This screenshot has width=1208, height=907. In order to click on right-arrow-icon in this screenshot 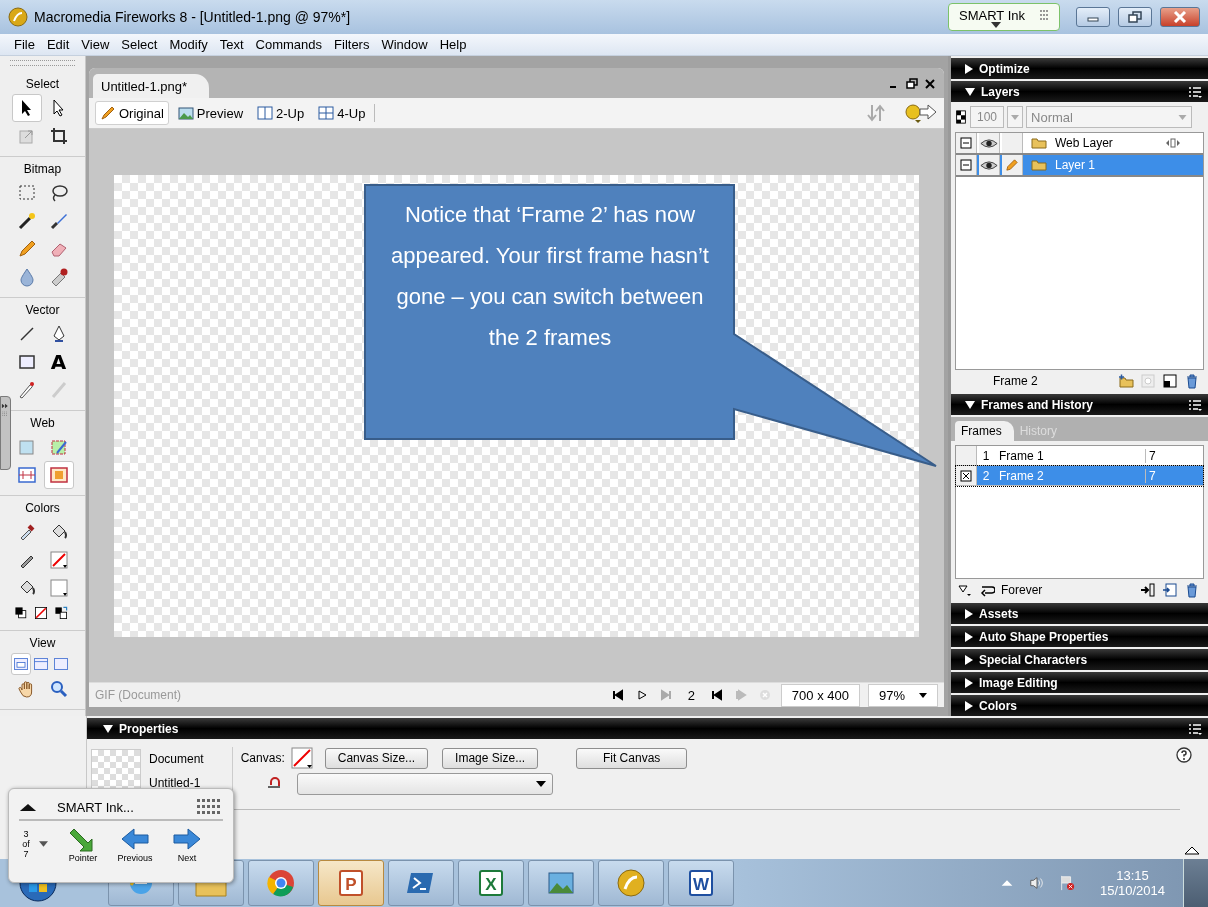, I will do `click(187, 839)`.